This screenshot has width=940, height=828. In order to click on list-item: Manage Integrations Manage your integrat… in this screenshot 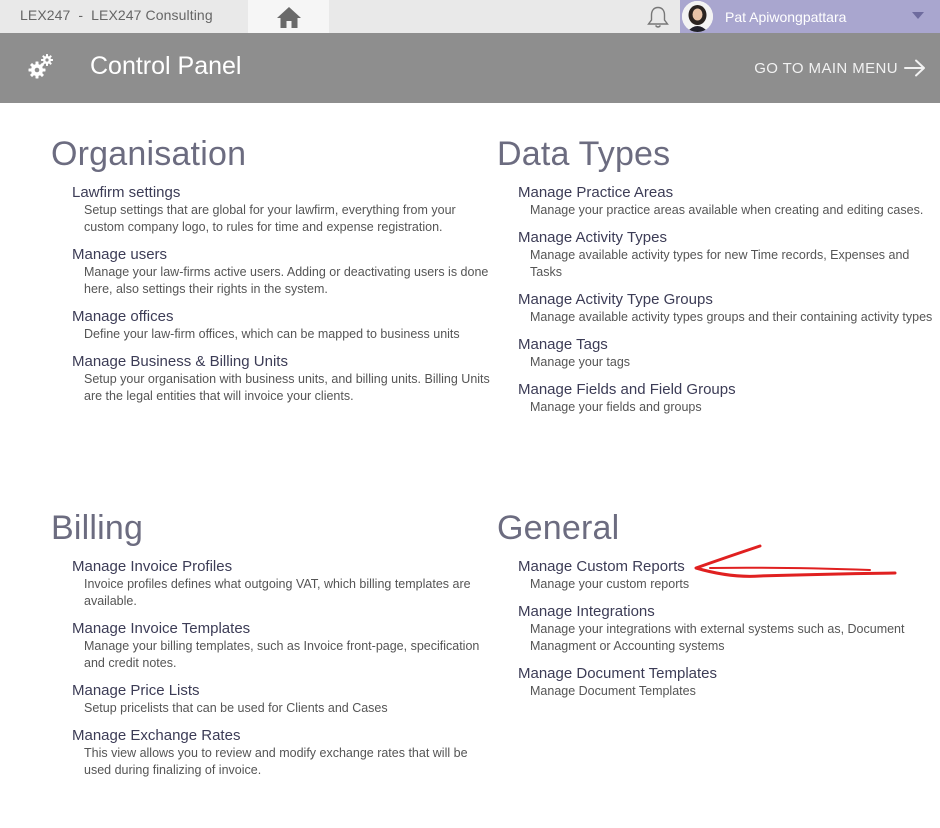, I will do `click(727, 628)`.